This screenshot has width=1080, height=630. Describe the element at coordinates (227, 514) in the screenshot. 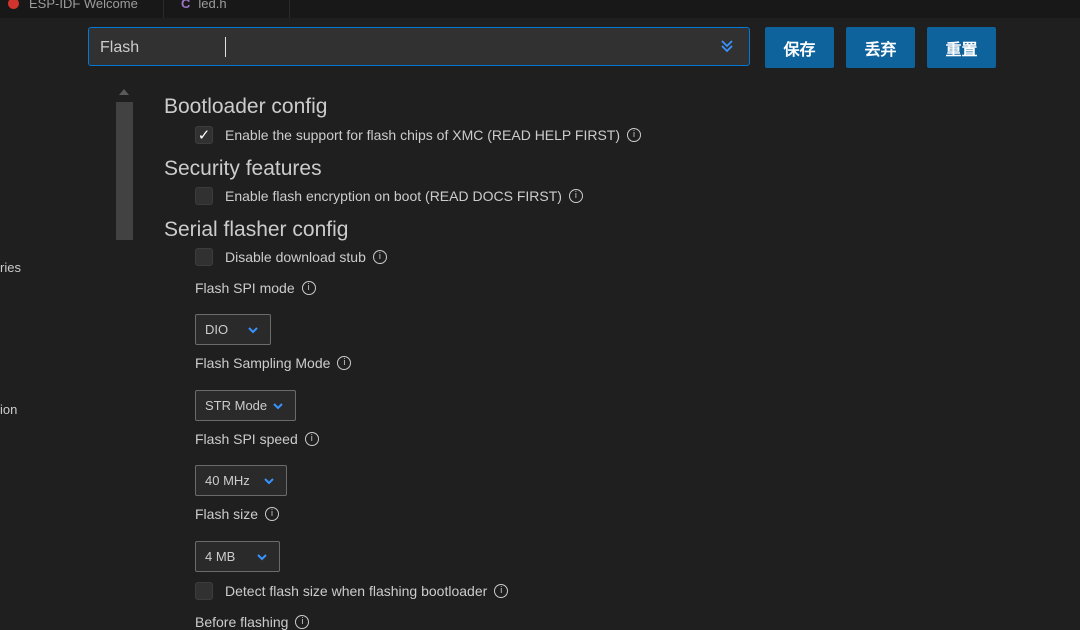

I see `option-label: Flash size` at that location.